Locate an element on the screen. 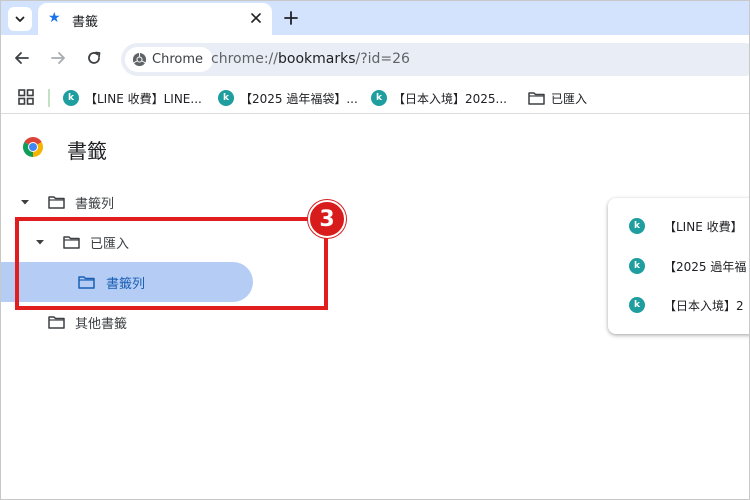 This screenshot has height=500, width=750. bookmark-list-item: k 【日本入境】2 is located at coordinates (686, 305).